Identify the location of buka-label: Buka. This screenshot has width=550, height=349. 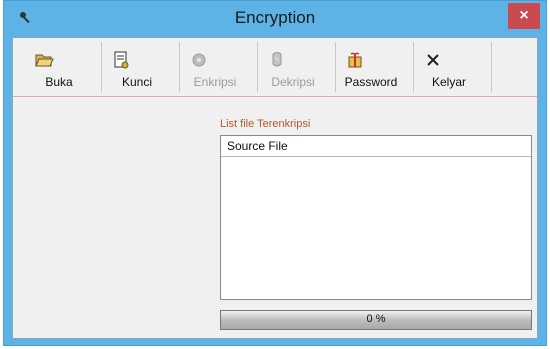
(59, 82).